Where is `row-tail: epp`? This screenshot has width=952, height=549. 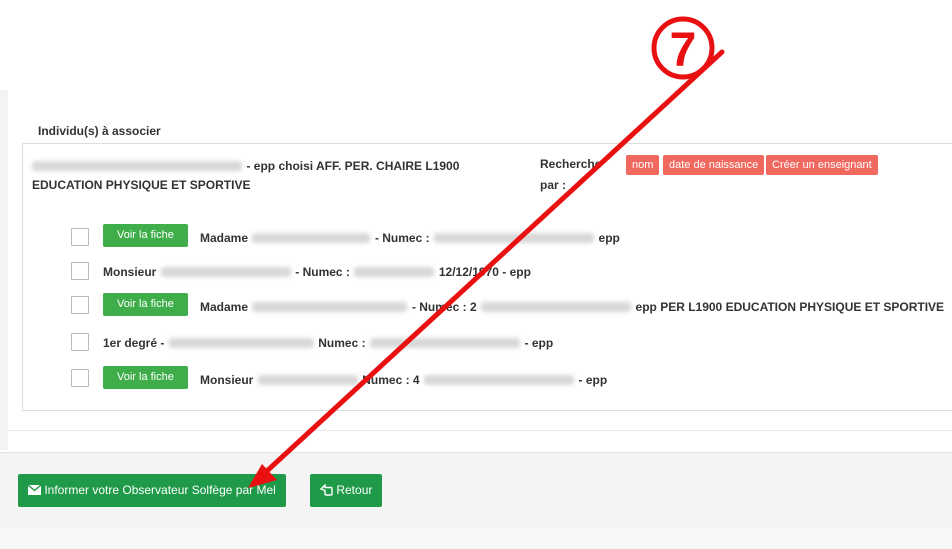 row-tail: epp is located at coordinates (609, 238).